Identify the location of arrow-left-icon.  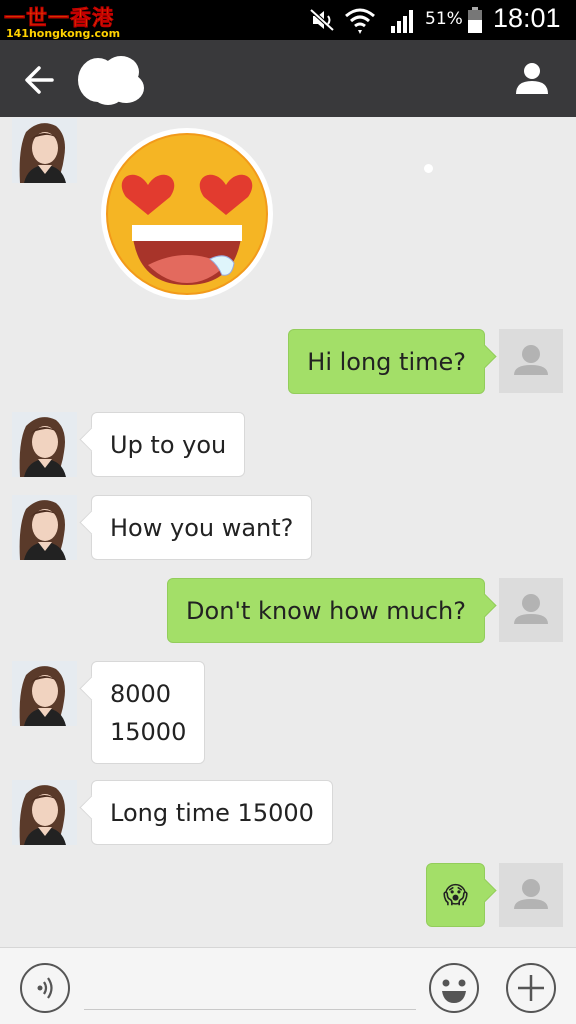
(40, 80).